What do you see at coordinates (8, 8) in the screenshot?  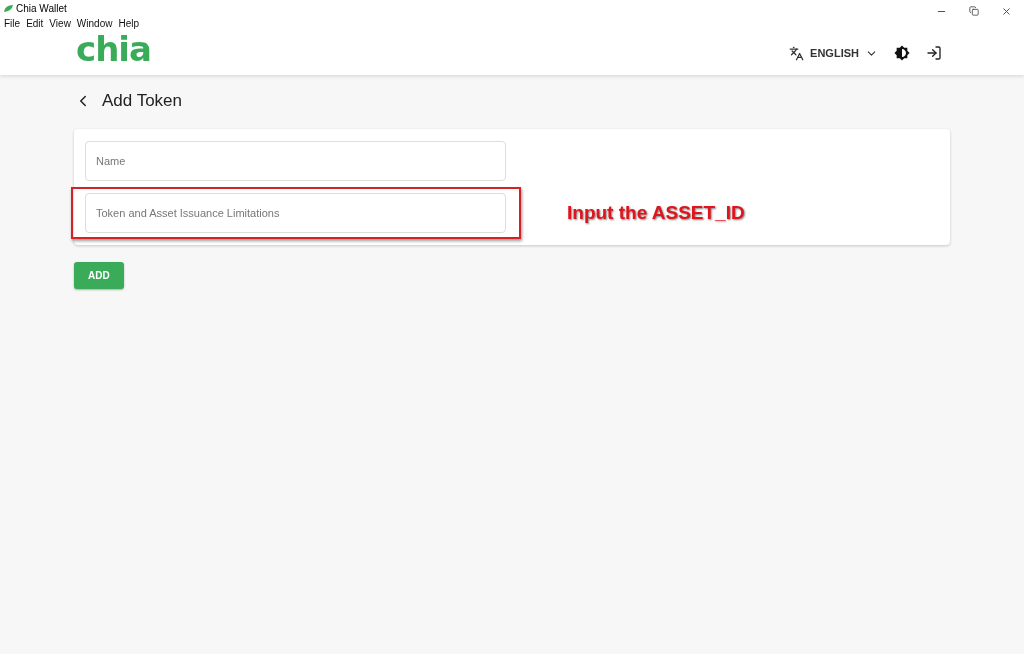 I see `leaf-icon` at bounding box center [8, 8].